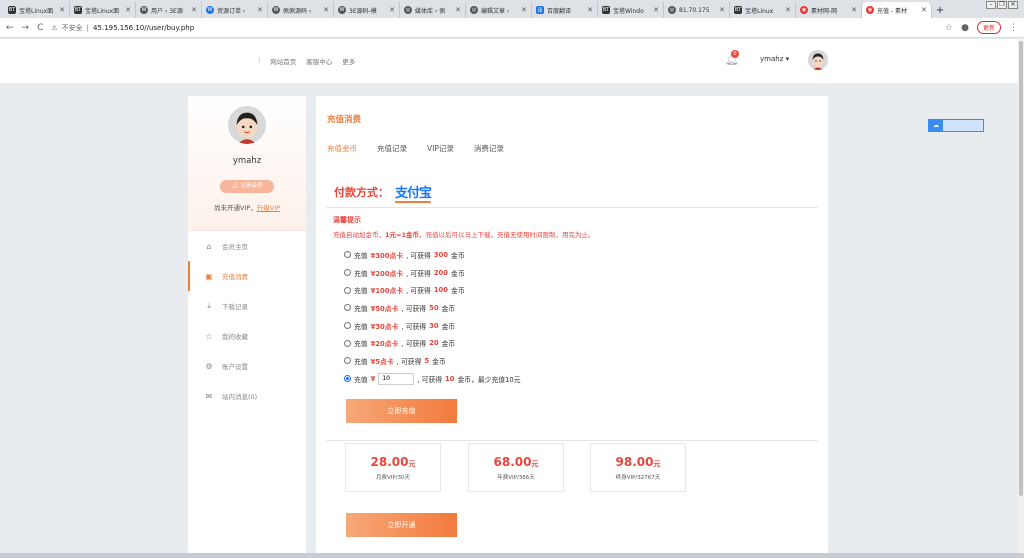 The image size is (1024, 558). What do you see at coordinates (735, 54) in the screenshot?
I see `notification-badge: 0` at bounding box center [735, 54].